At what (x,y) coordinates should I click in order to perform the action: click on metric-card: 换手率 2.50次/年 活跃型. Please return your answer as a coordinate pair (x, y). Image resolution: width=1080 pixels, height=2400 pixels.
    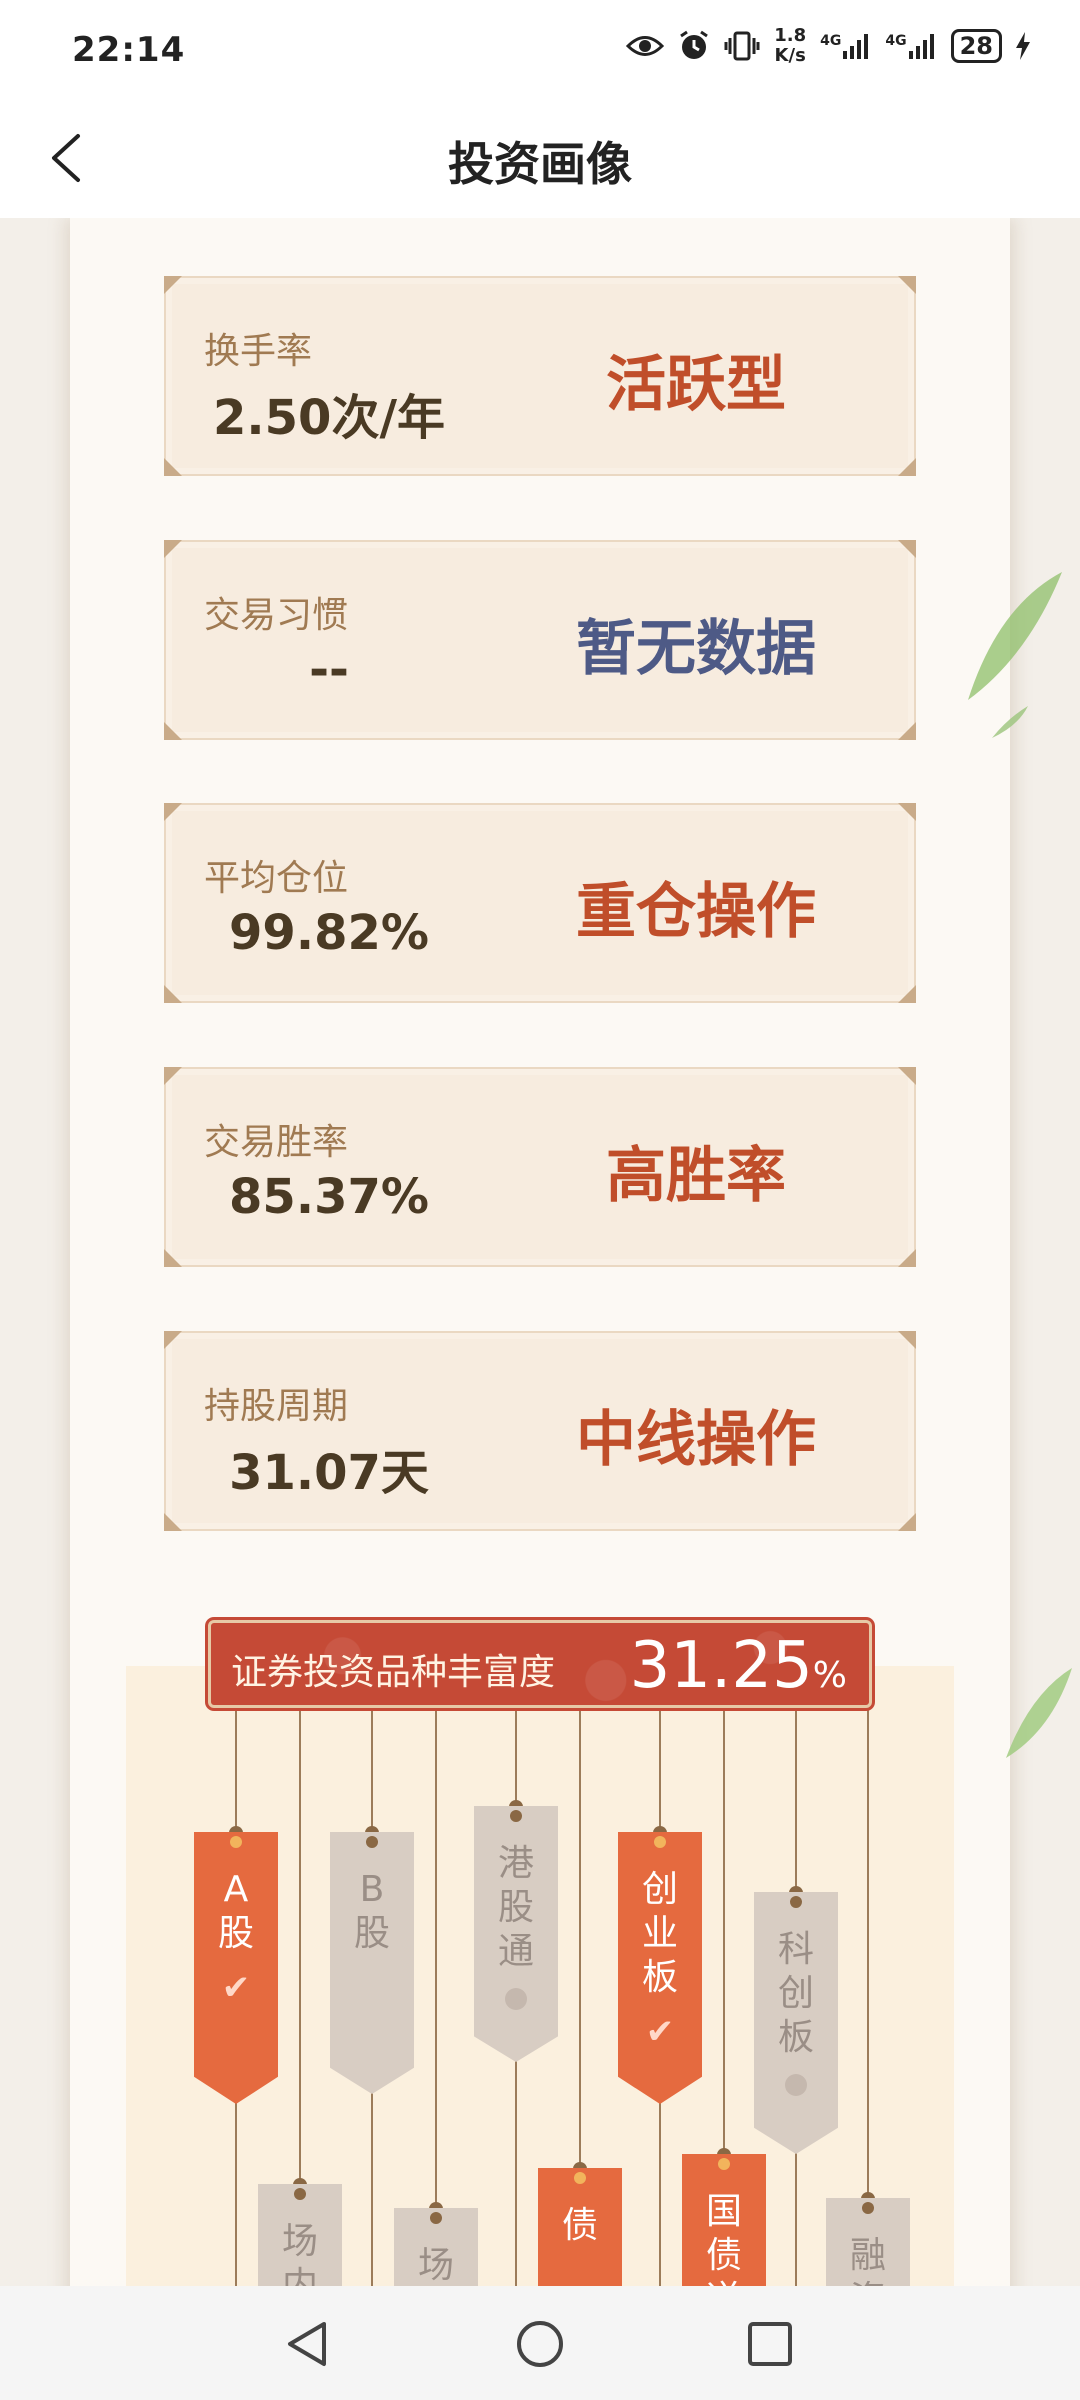
    Looking at the image, I should click on (540, 376).